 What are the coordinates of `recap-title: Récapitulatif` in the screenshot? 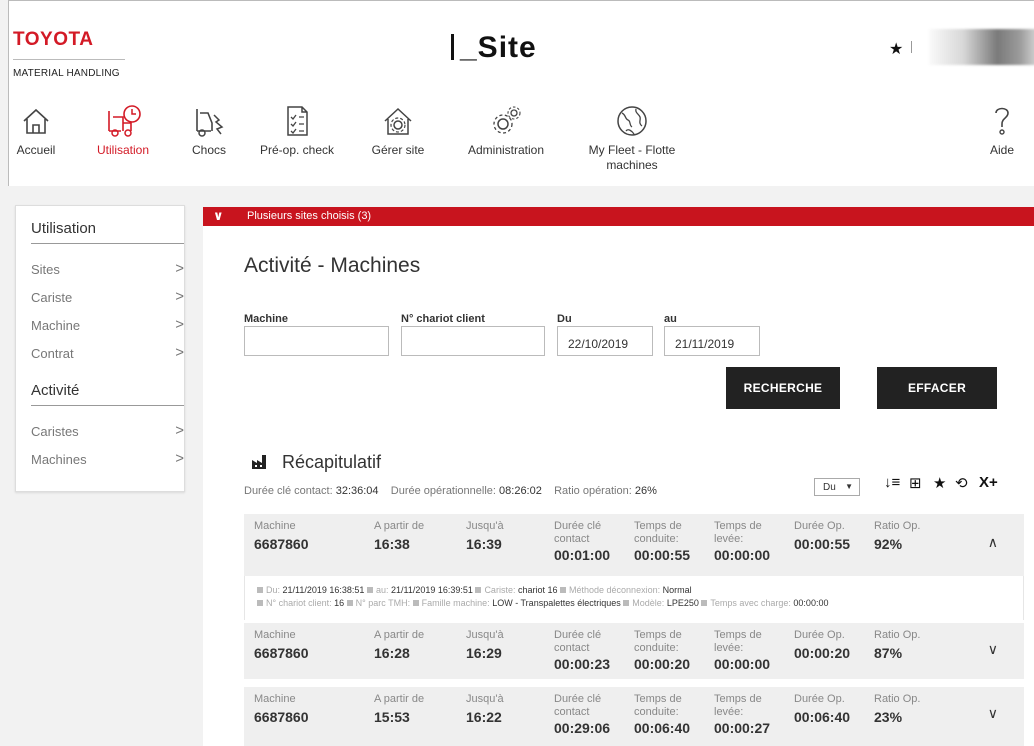 It's located at (316, 462).